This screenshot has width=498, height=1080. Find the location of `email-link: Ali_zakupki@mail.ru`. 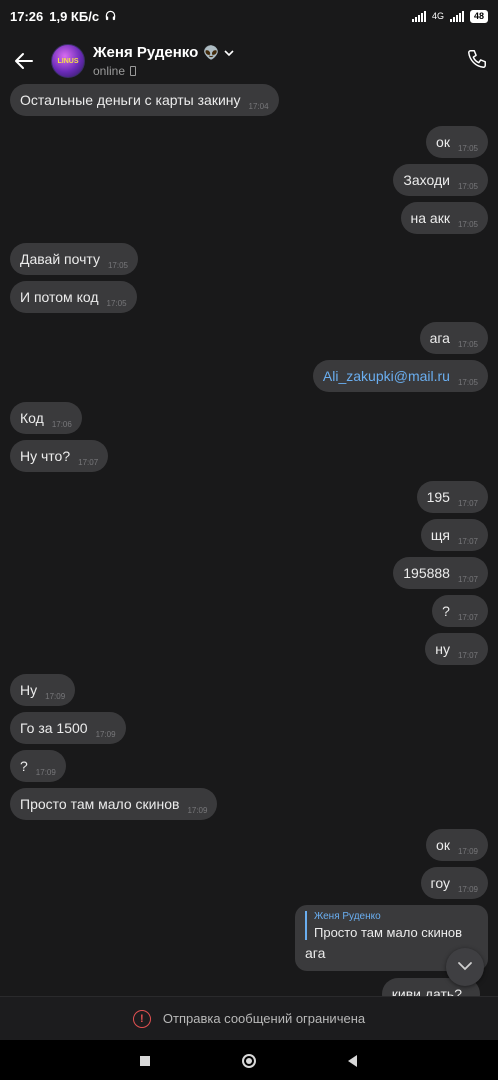

email-link: Ali_zakupki@mail.ru is located at coordinates (386, 376).